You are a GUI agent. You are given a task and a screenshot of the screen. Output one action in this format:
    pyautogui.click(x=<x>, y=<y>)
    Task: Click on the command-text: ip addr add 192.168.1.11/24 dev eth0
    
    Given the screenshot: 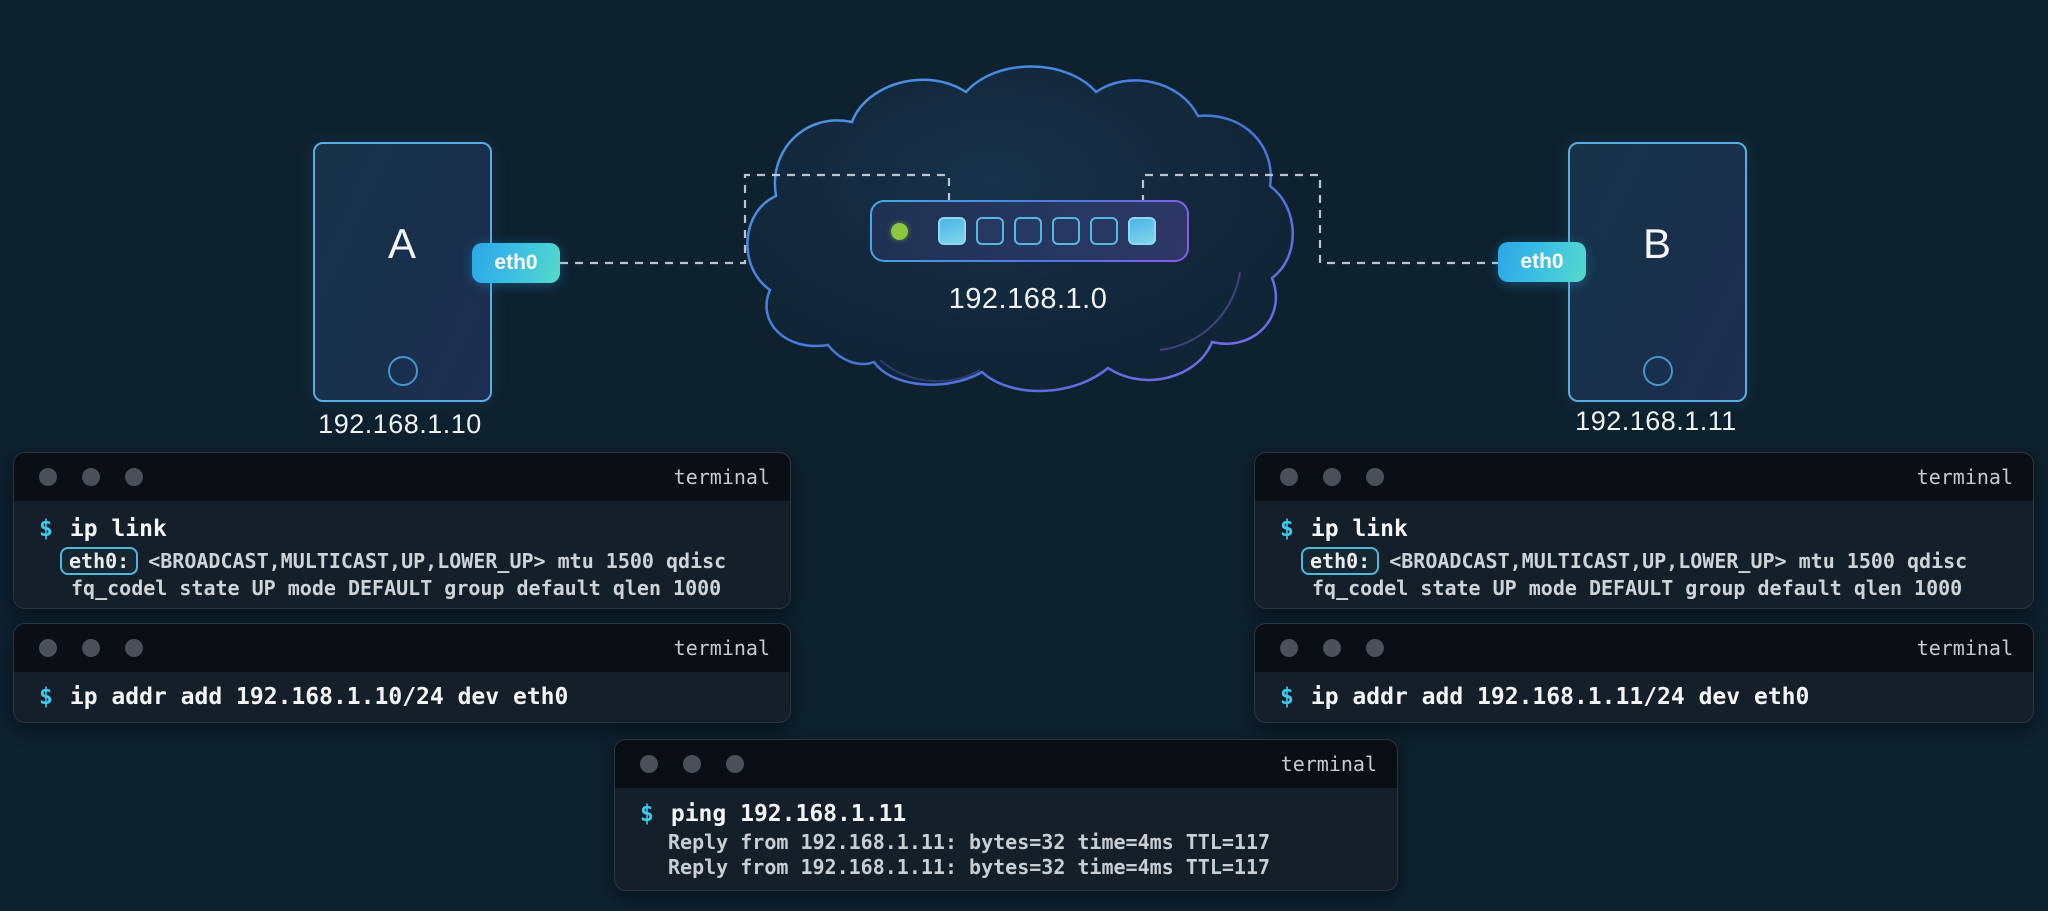 What is the action you would take?
    pyautogui.click(x=1560, y=697)
    